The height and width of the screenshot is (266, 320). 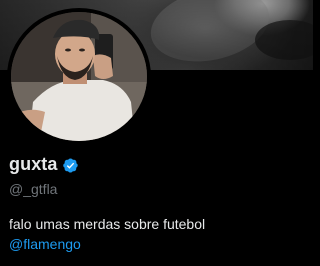 I want to click on verified-badge-icon, so click(x=70, y=165).